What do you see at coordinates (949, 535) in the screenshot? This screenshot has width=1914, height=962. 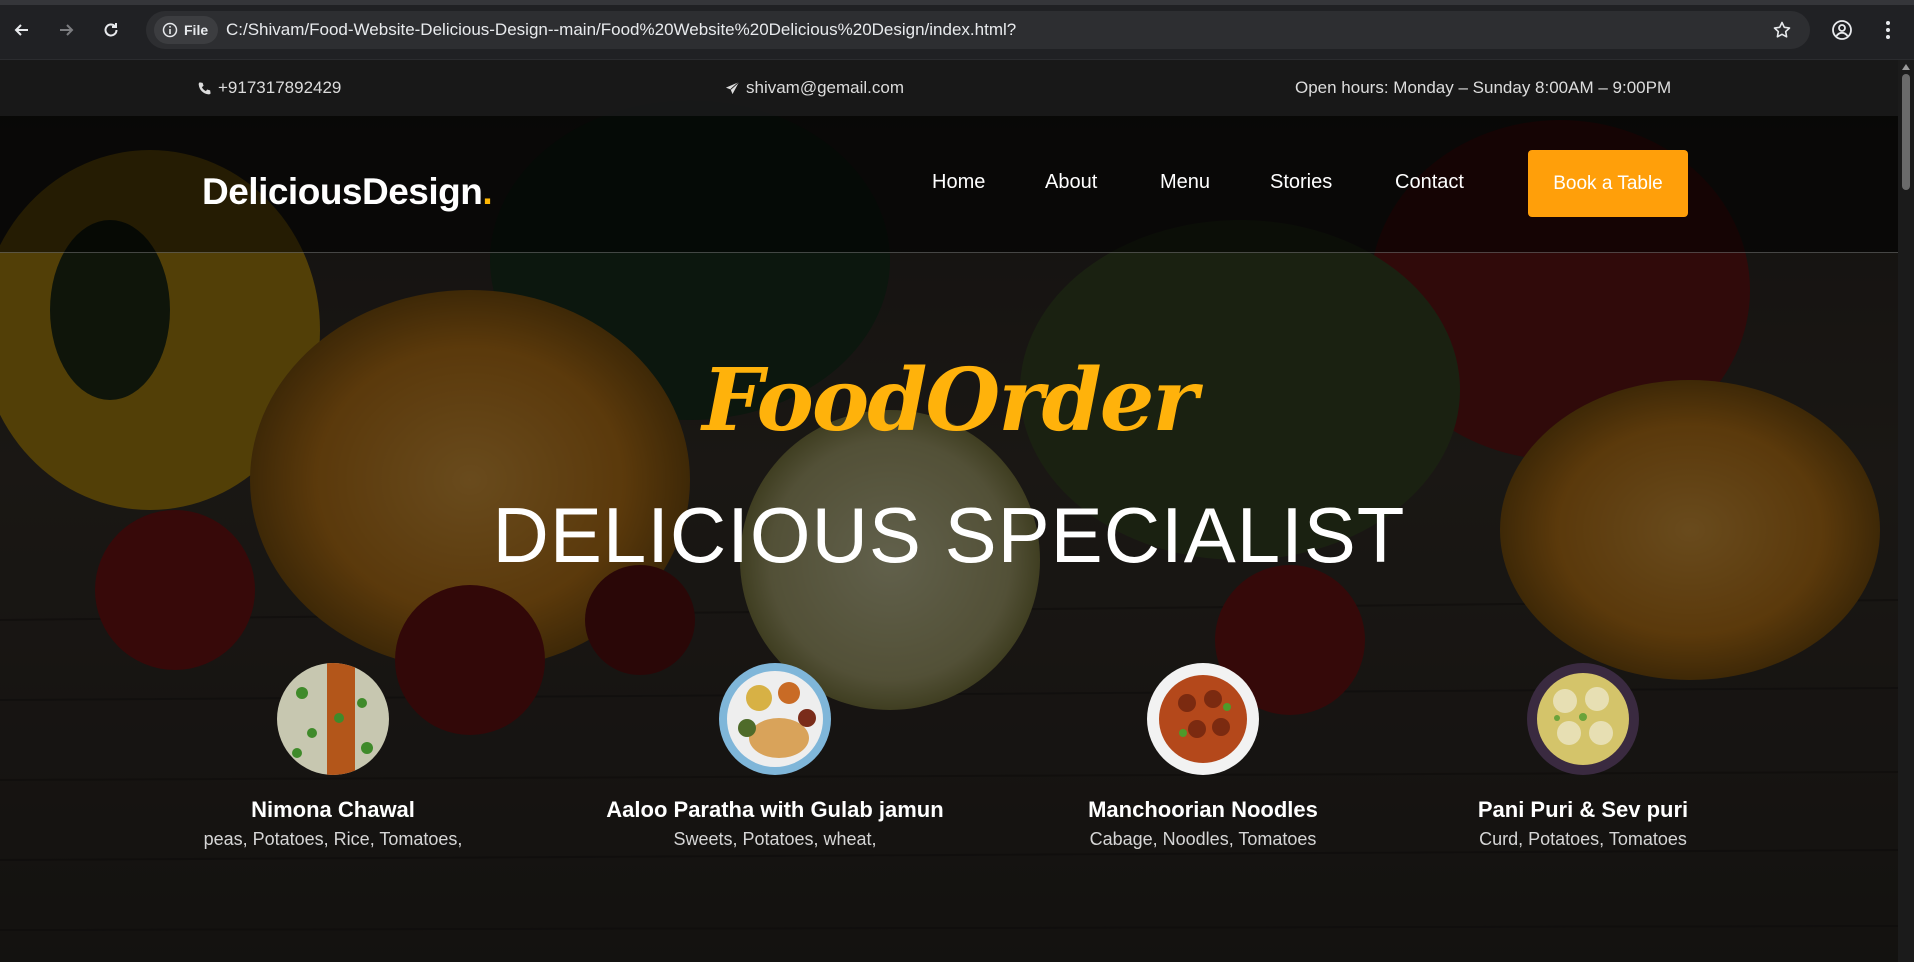 I see `hero-title: DELICIOUS SPECIALIST` at bounding box center [949, 535].